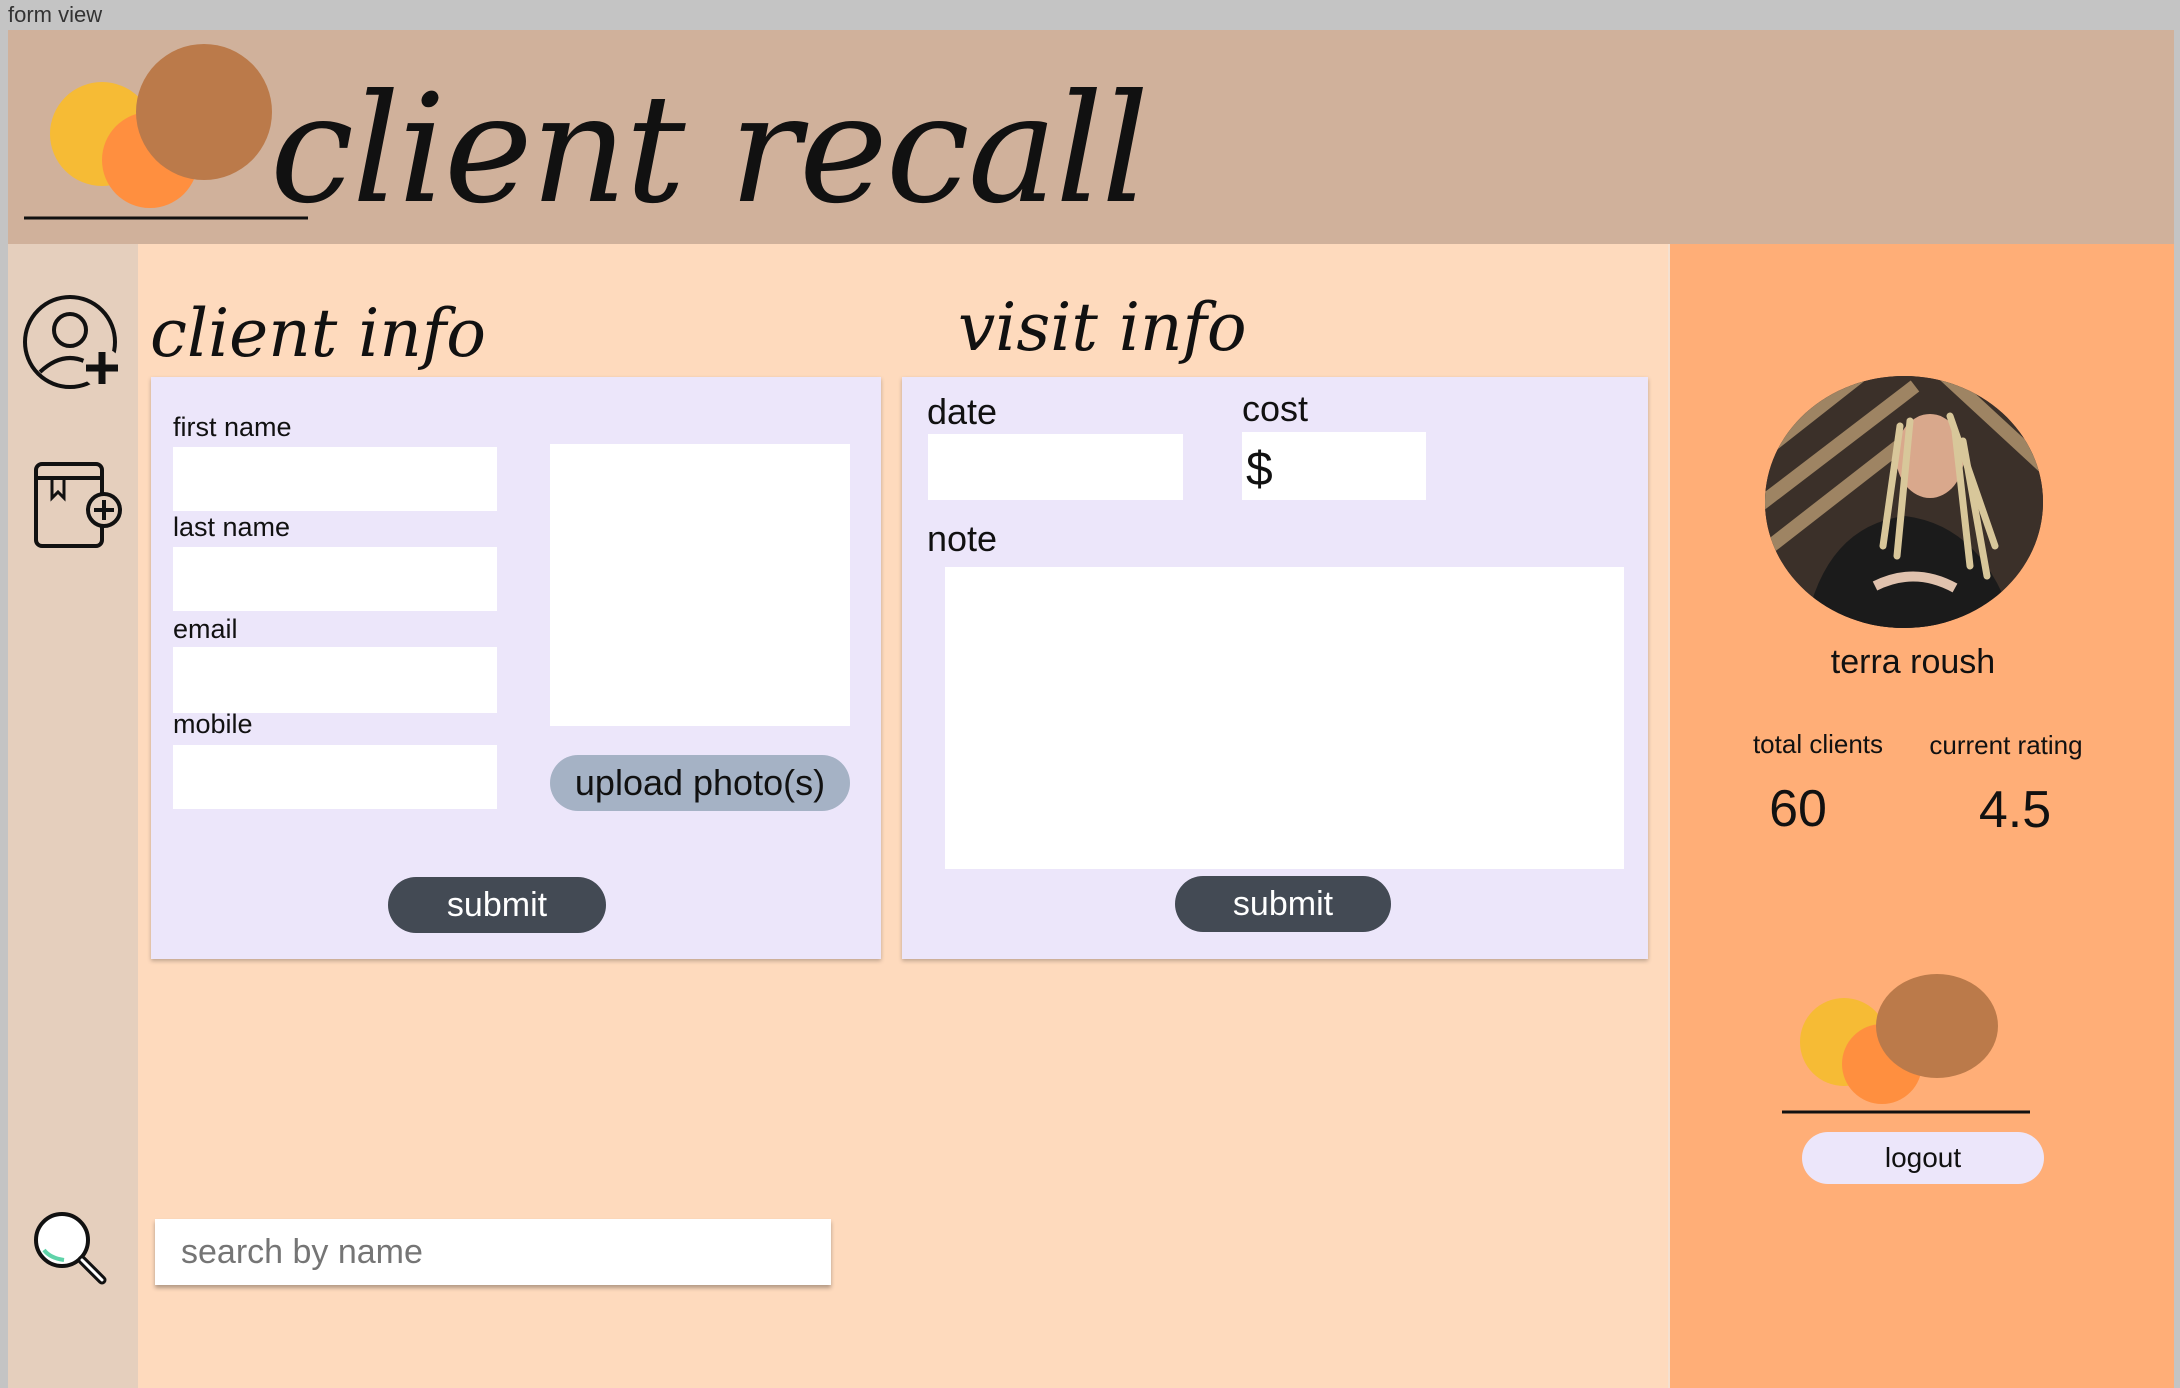 Image resolution: width=2180 pixels, height=1388 pixels. I want to click on app-title: client recall, so click(709, 150).